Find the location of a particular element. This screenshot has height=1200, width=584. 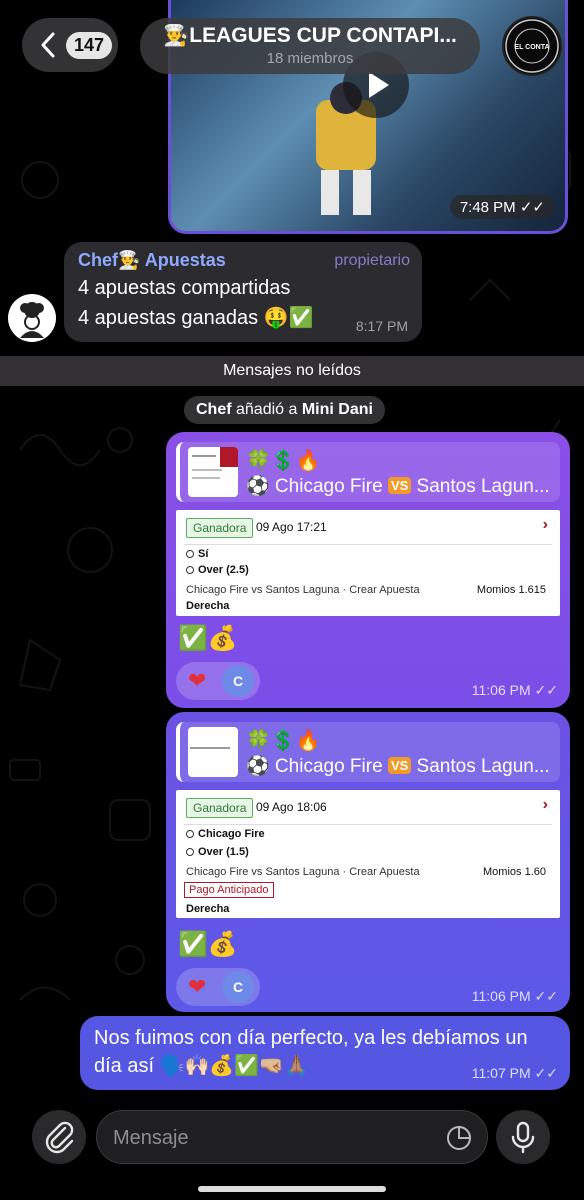

pick-item: Sí is located at coordinates (197, 554).